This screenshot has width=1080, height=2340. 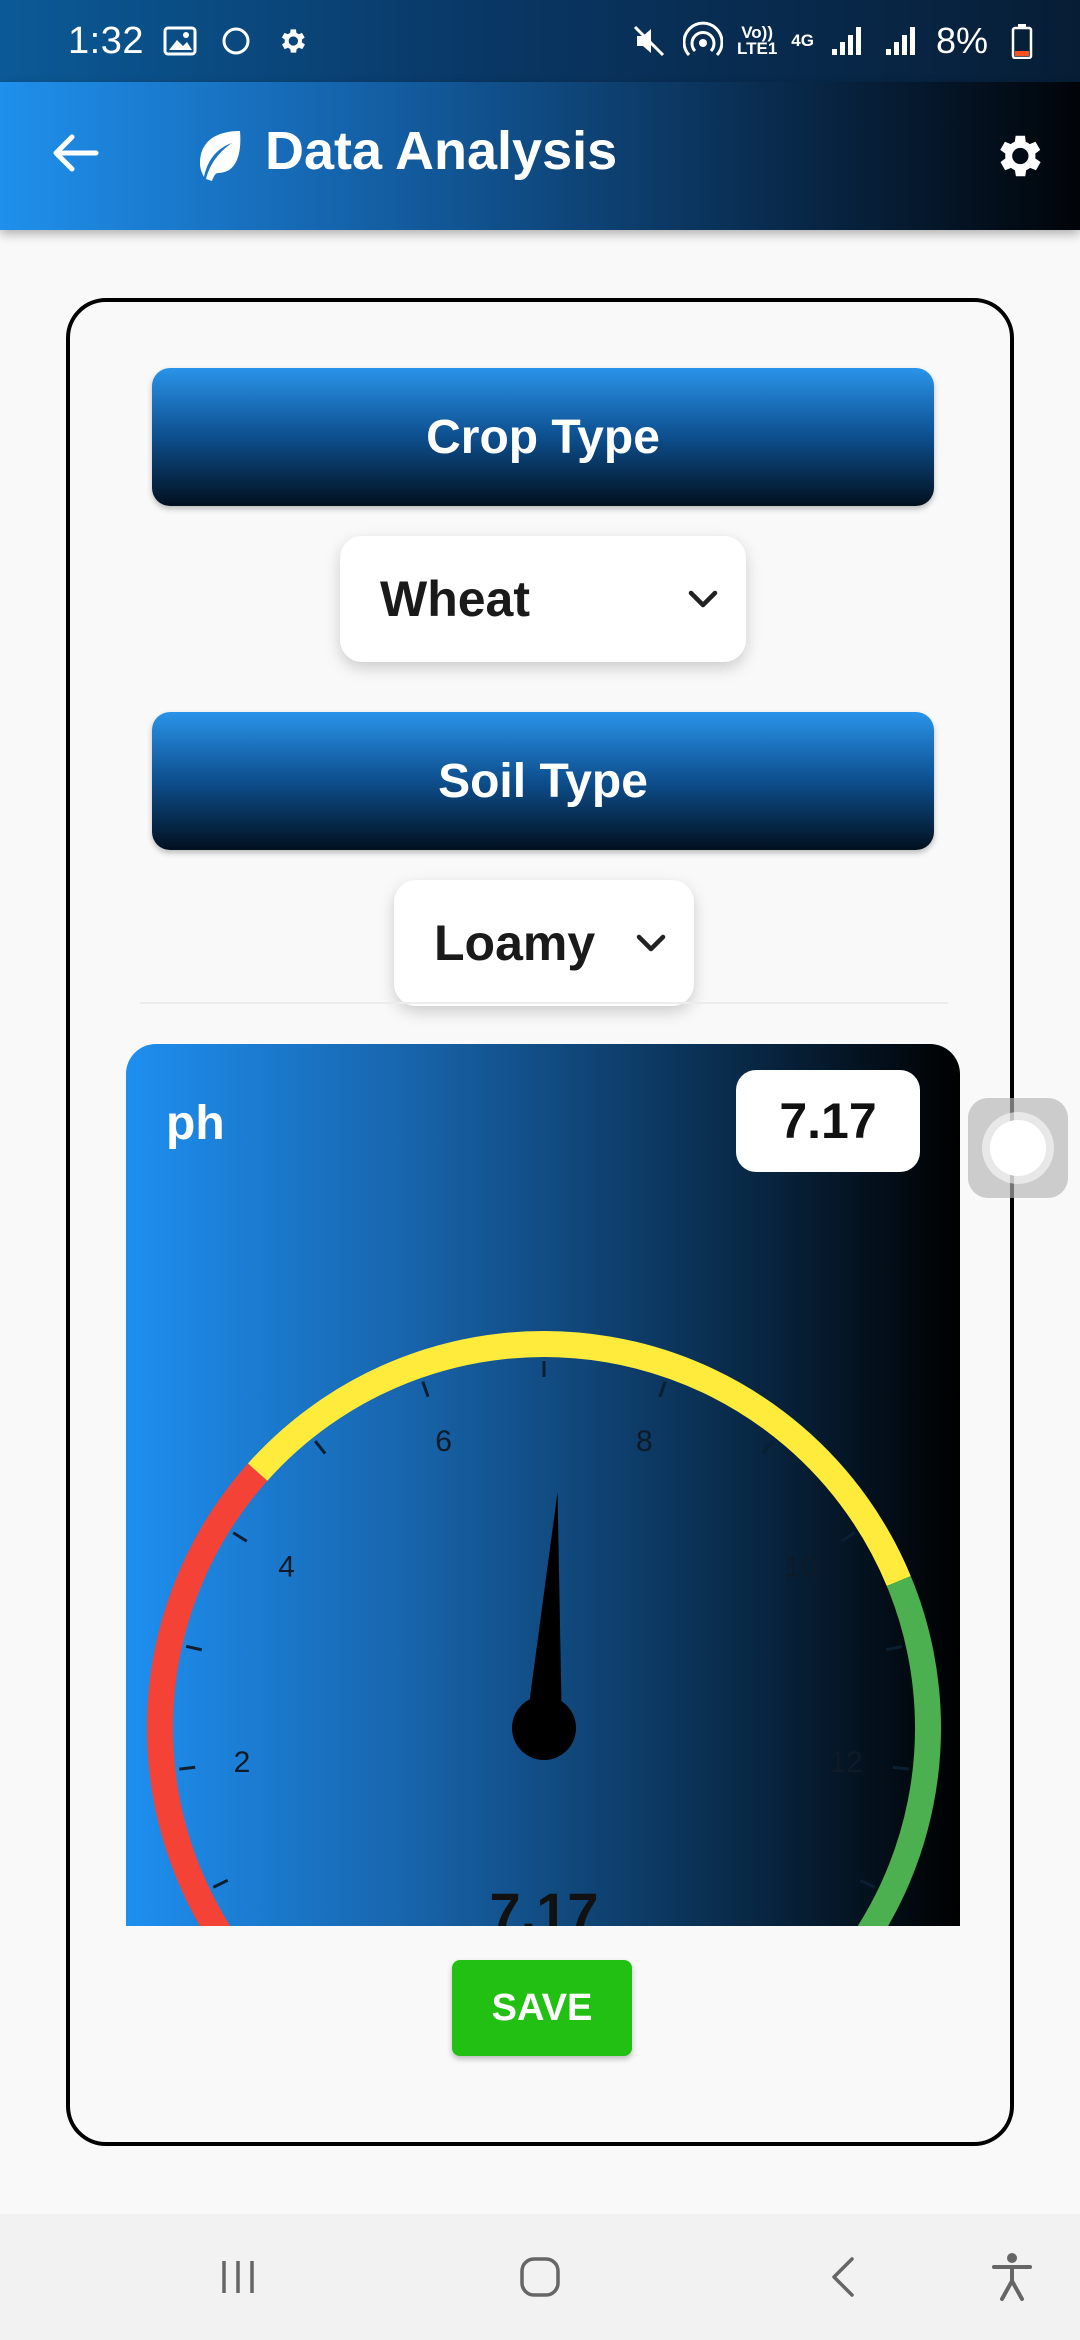 What do you see at coordinates (515, 943) in the screenshot?
I see `soil-type-value: Loamy` at bounding box center [515, 943].